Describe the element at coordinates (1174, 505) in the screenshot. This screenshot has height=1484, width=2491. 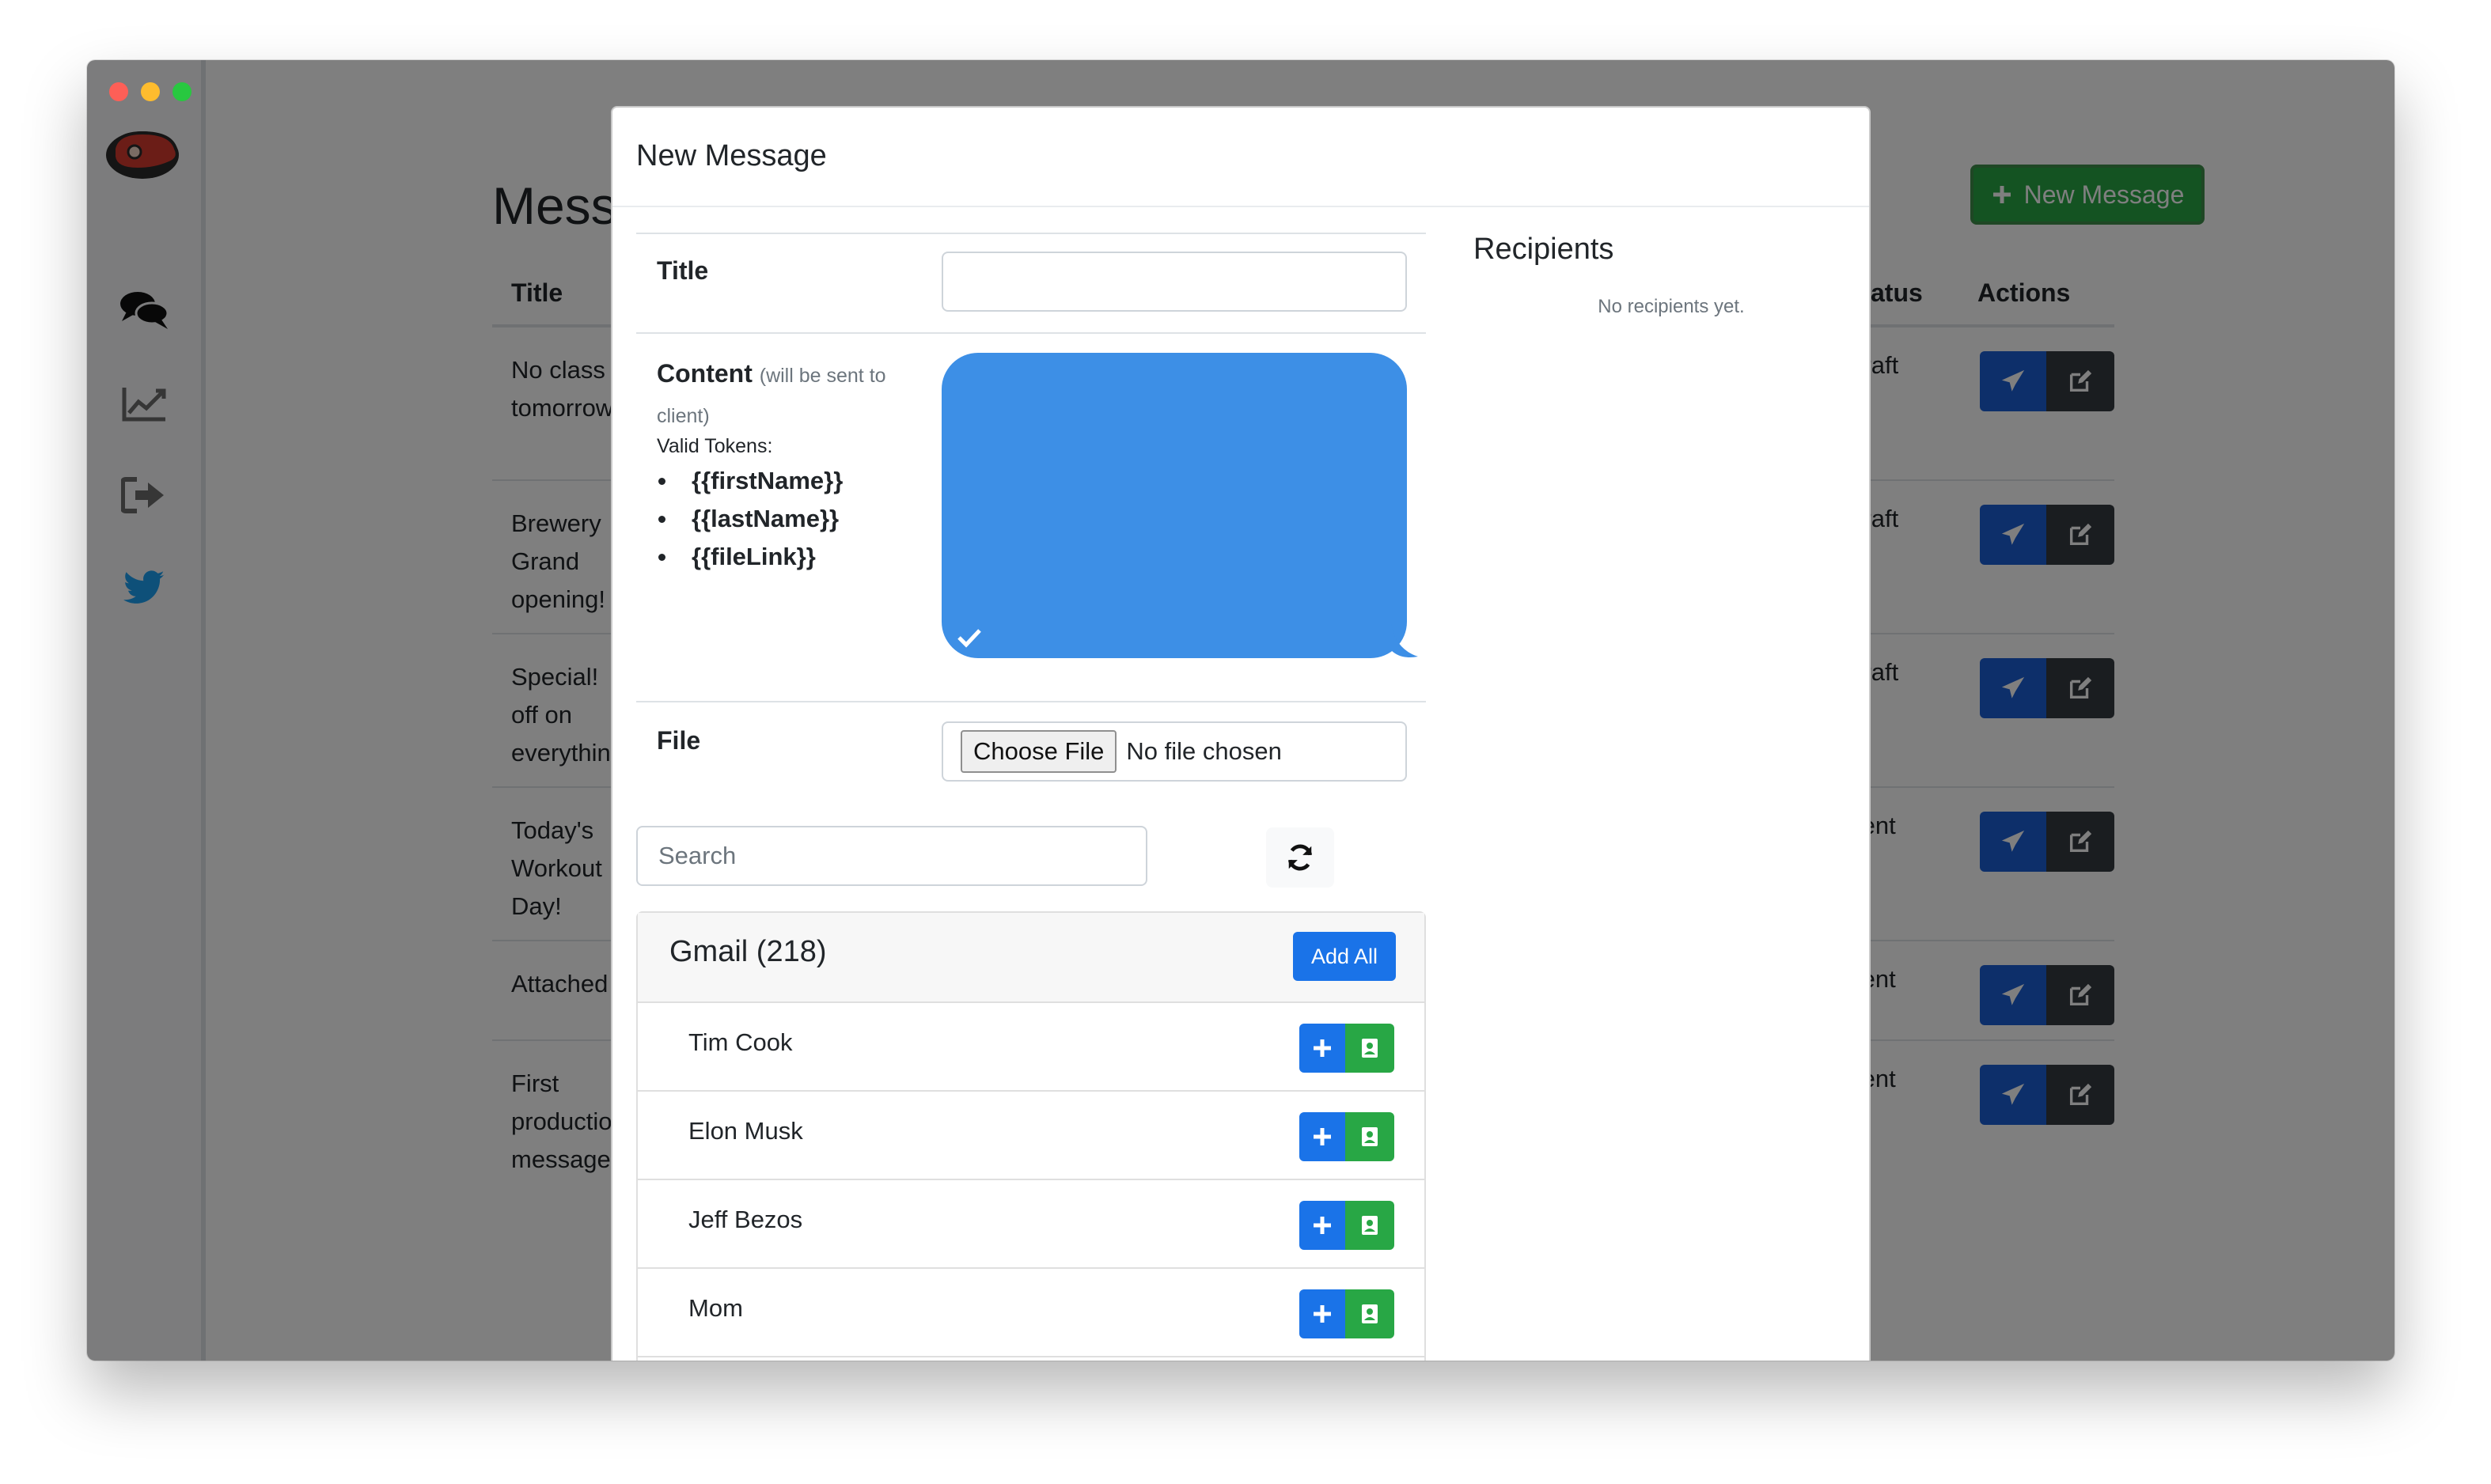
I see `content-message-bubble` at that location.